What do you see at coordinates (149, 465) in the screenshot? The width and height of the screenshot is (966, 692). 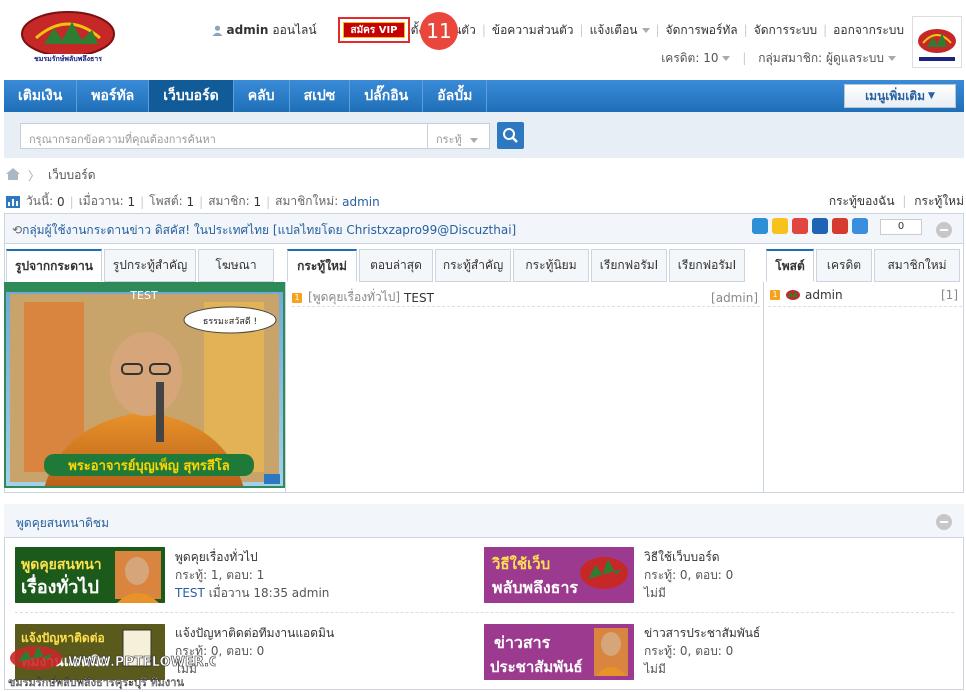 I see `image-caption: พระอาจารย์บุญเพ็ญ สุทรสีโล` at bounding box center [149, 465].